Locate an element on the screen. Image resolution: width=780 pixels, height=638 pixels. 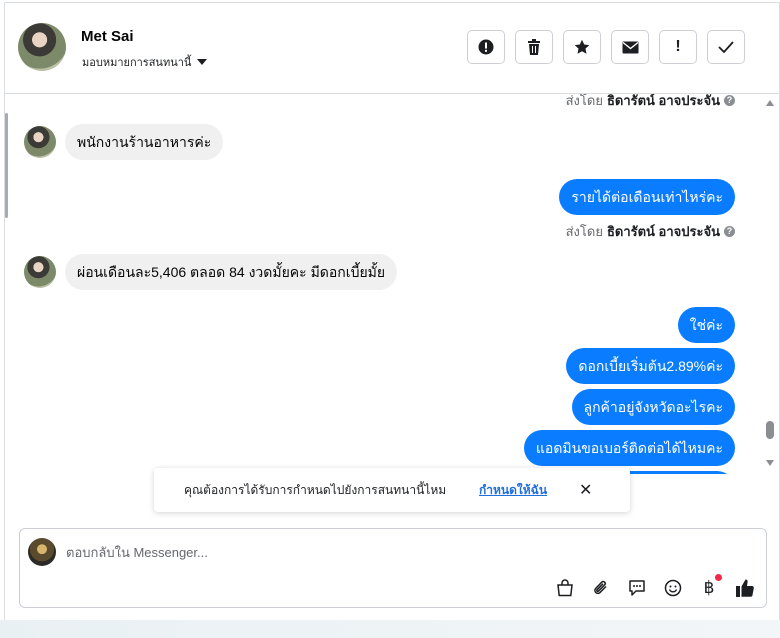
assign-to-me-link: กำหนดให้ฉัน is located at coordinates (513, 490).